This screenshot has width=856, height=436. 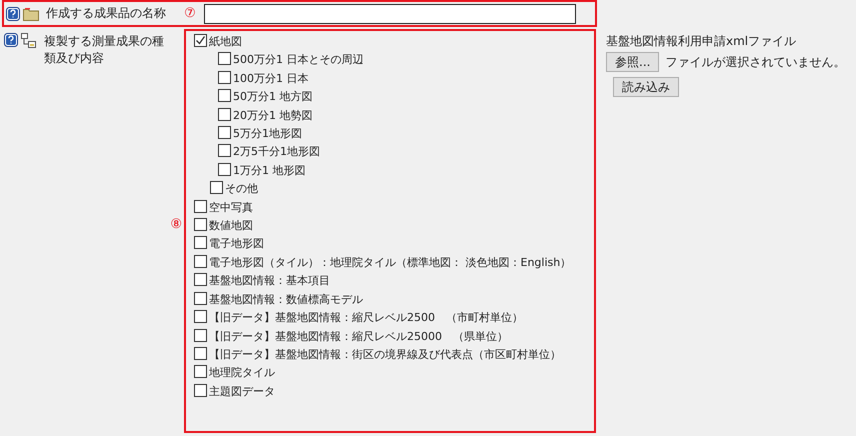 I want to click on checkbox-option: 【旧データ】基盤地図情報：街区の境界線及び代表点（市区町村単位）, so click(x=392, y=355).